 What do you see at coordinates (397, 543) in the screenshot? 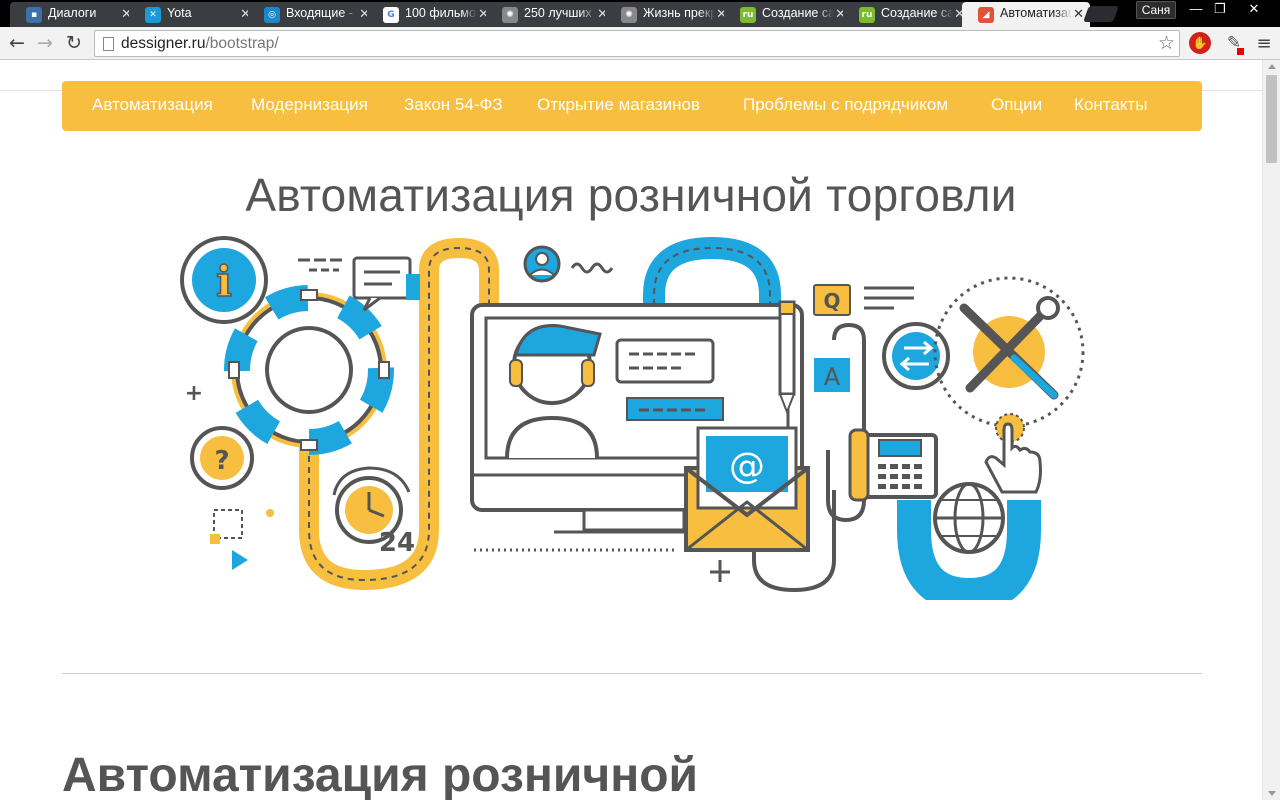
I see `clock-24-label: 24` at bounding box center [397, 543].